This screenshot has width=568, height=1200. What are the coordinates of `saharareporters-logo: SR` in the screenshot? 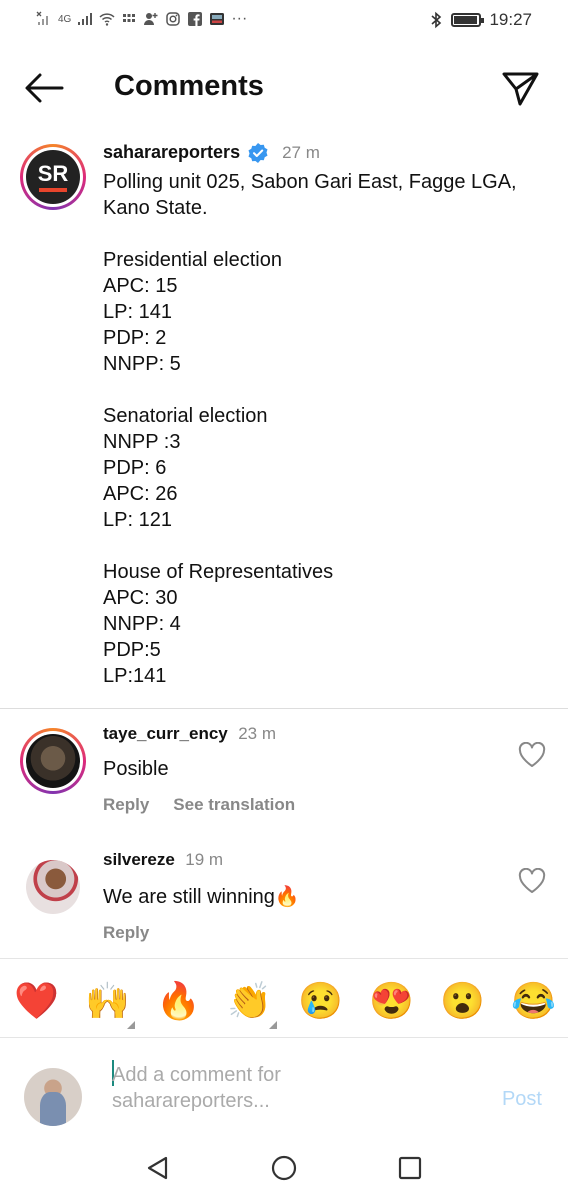 It's located at (53, 177).